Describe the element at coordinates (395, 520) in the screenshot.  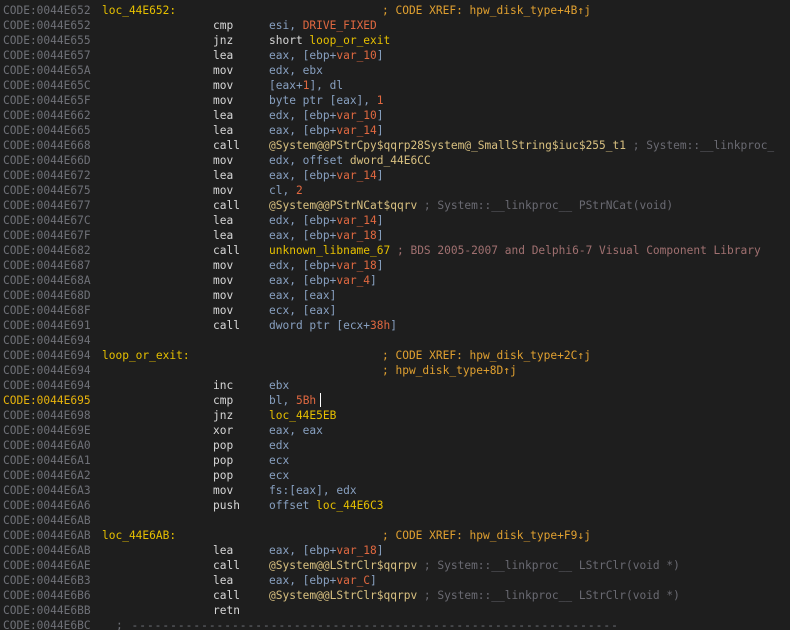
I see `listing-line: CODE:0044E6AB` at that location.